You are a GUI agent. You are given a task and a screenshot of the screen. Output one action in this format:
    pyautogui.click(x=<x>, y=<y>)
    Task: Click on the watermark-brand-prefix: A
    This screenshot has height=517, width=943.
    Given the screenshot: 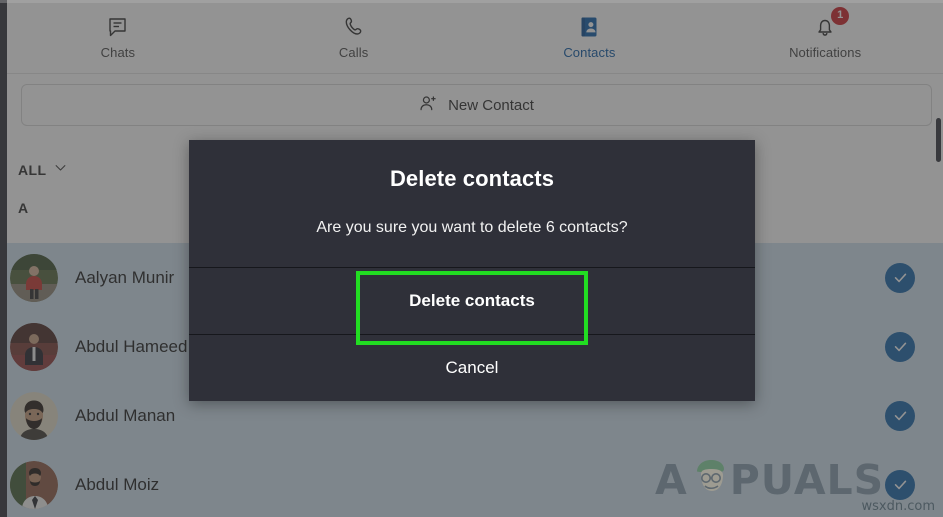 What is the action you would take?
    pyautogui.click(x=671, y=479)
    